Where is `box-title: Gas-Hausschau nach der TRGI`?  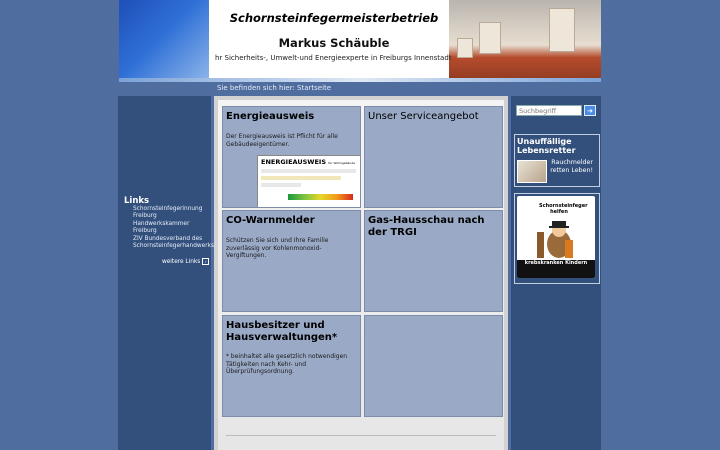
box-title: Gas-Hausschau nach der TRGI is located at coordinates (426, 226).